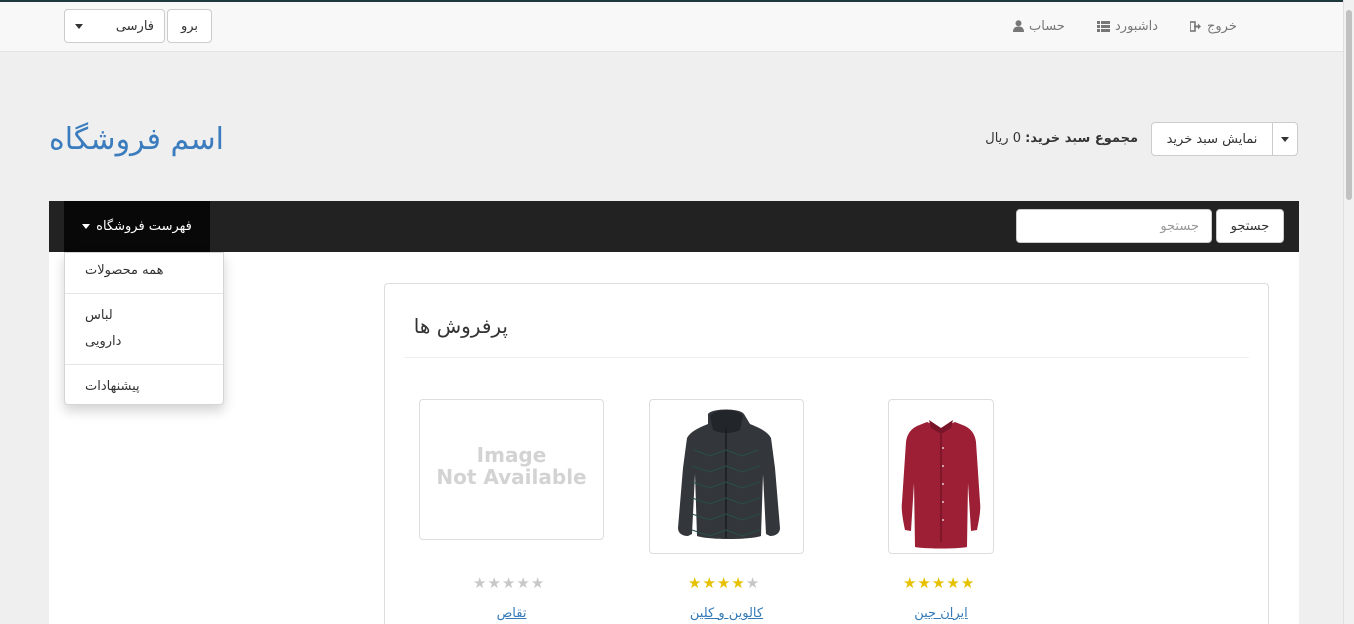  I want to click on cart-dropdown-toggle, so click(1285, 139).